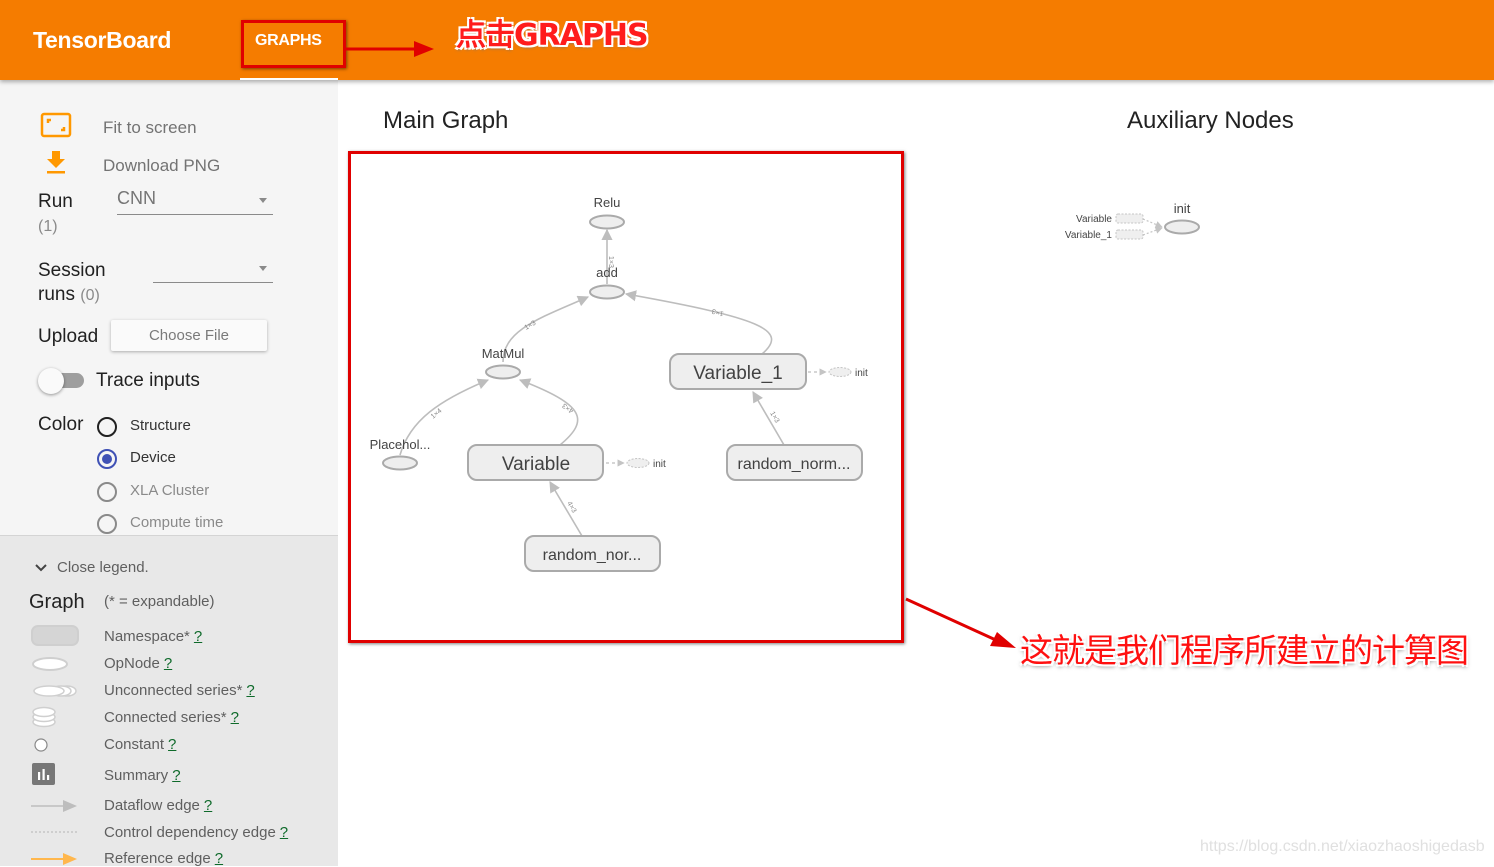 The height and width of the screenshot is (867, 1494). I want to click on aux-variable-stub, so click(1129, 218).